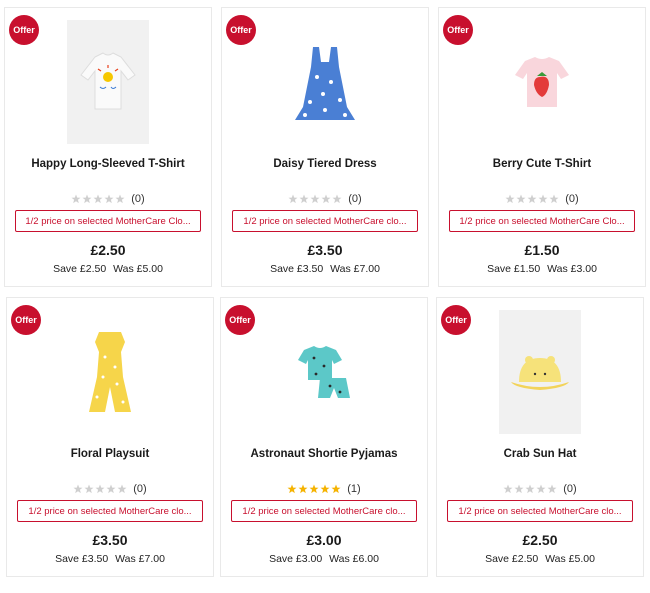 Image resolution: width=650 pixels, height=593 pixels. I want to click on product-name: Astronaut Shortie Pyjamas, so click(324, 454).